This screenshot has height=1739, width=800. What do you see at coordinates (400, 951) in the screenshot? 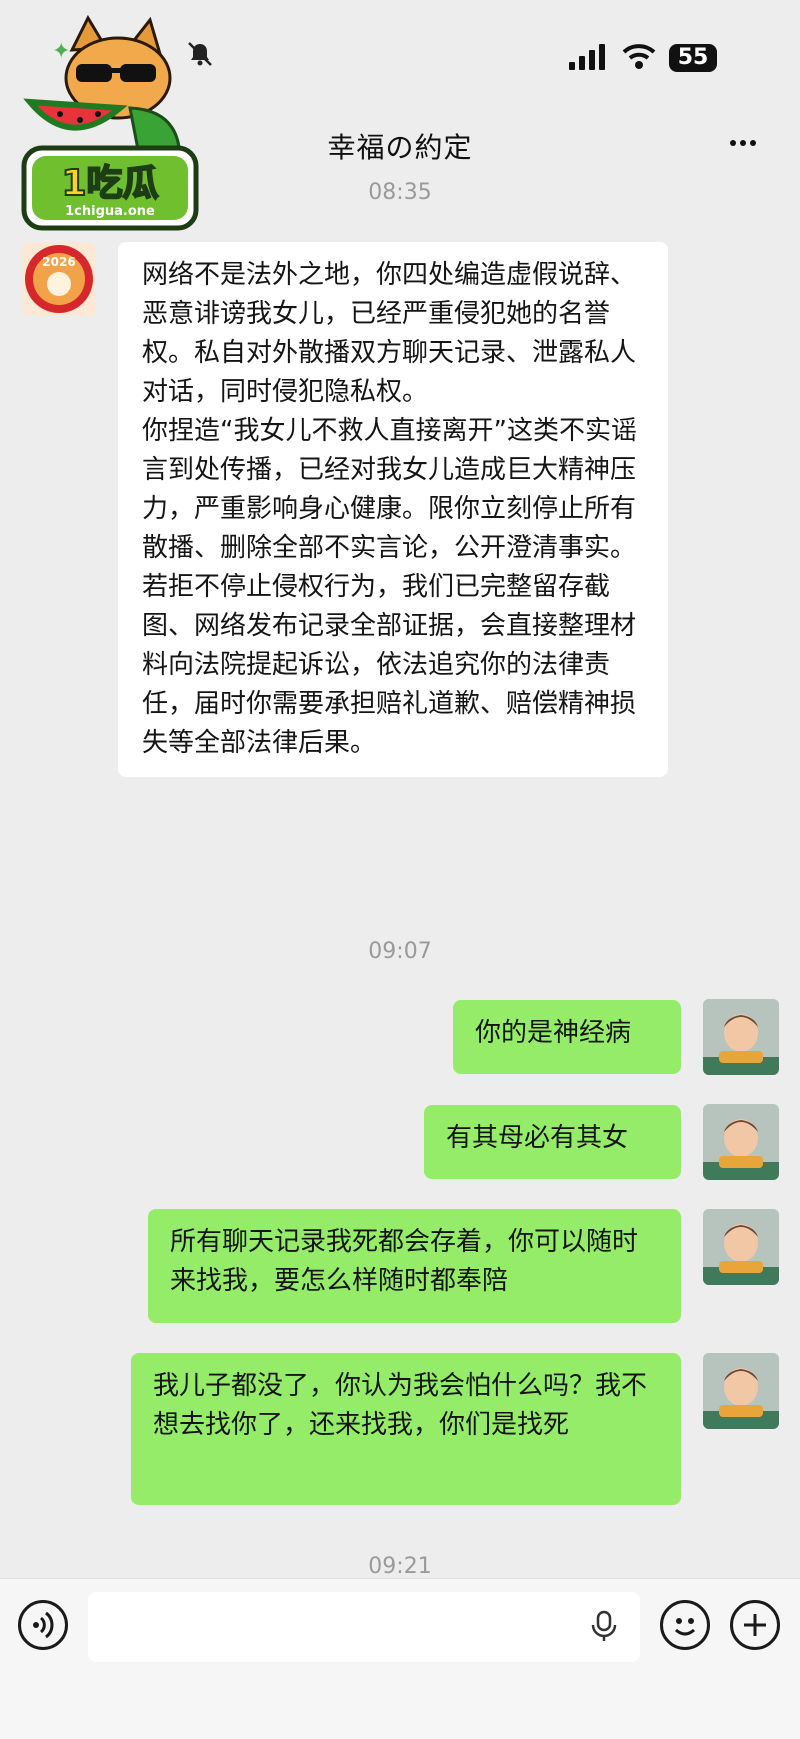
I see `timestamp: 09:07` at bounding box center [400, 951].